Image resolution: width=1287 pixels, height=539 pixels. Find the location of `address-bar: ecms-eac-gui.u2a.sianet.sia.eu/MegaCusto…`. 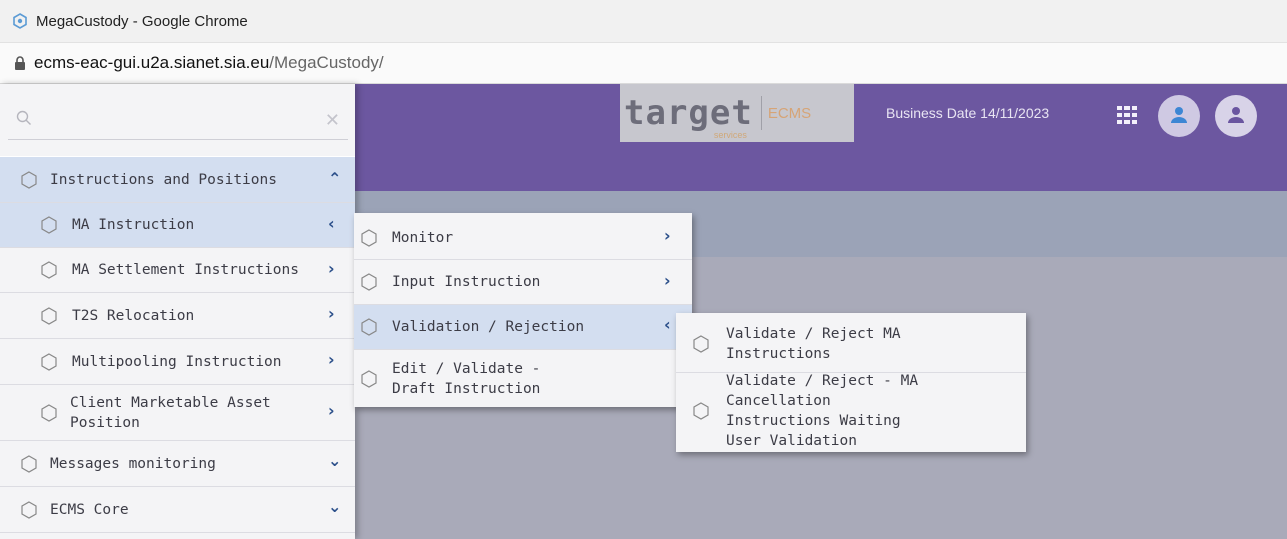

address-bar: ecms-eac-gui.u2a.sianet.sia.eu/MegaCusto… is located at coordinates (643, 63).